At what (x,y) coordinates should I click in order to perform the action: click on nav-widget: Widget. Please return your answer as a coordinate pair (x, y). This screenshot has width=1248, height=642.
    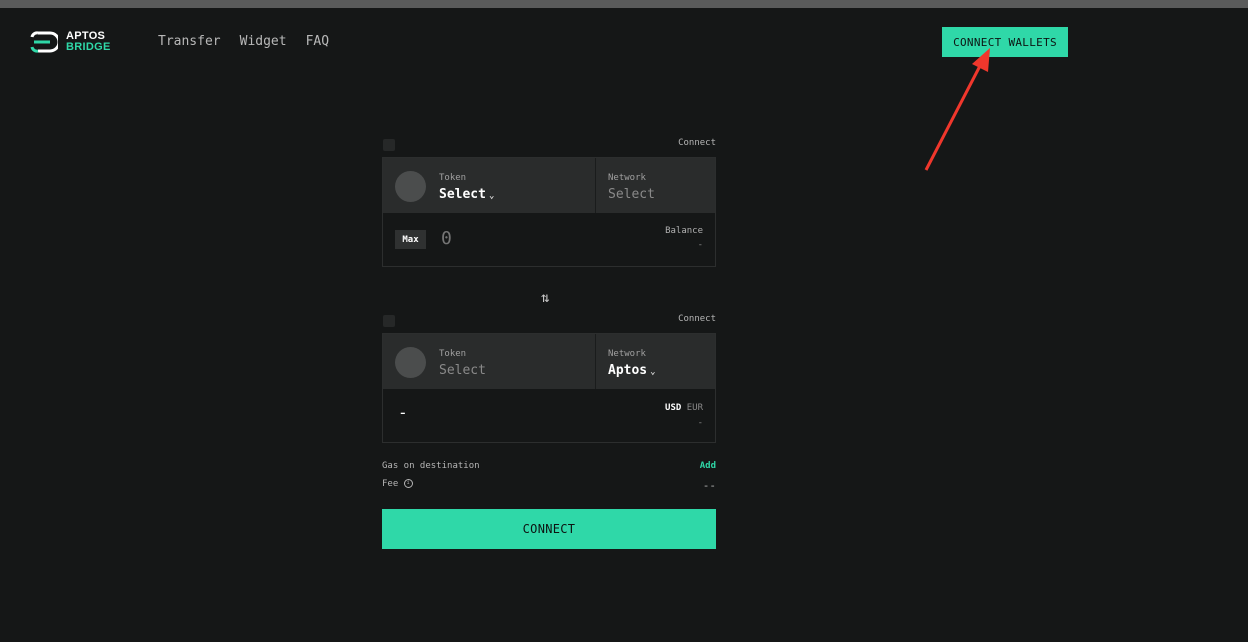
    Looking at the image, I should click on (263, 41).